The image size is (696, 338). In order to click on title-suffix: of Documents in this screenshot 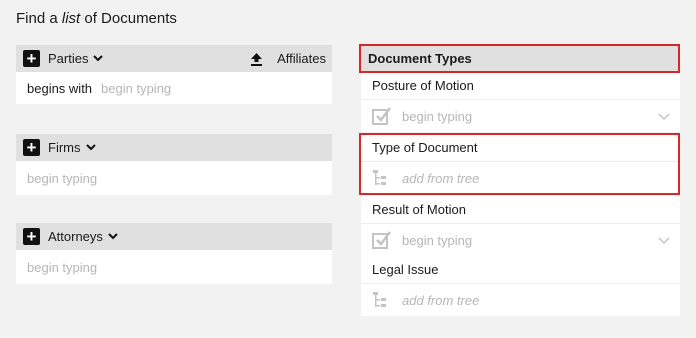, I will do `click(128, 18)`.